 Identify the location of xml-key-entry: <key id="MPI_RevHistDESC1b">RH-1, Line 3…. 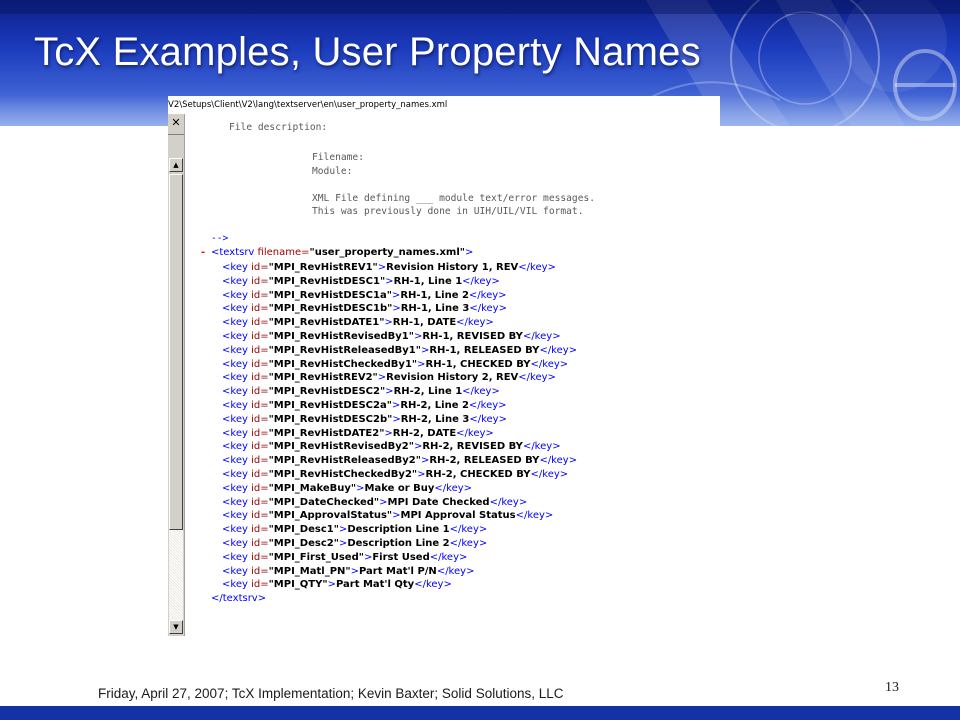
(364, 308).